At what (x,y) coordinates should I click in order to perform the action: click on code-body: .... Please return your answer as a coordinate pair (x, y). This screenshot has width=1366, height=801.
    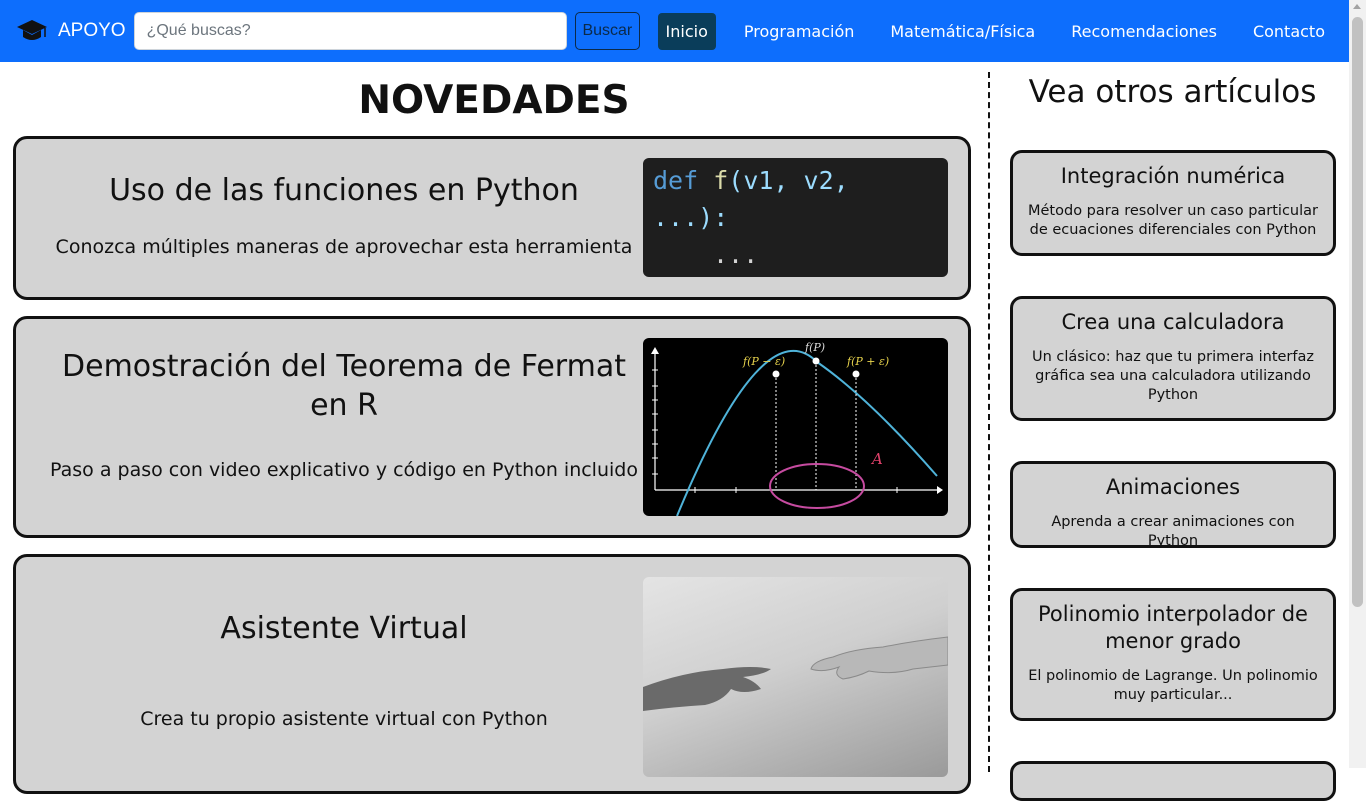
    Looking at the image, I should click on (736, 254).